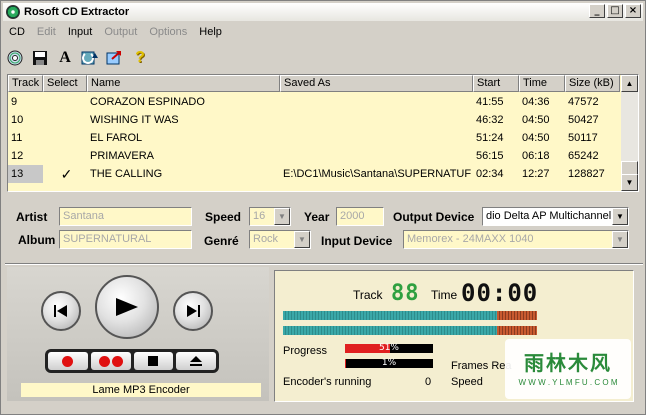 The width and height of the screenshot is (646, 415). I want to click on speed-select: 16 ▼, so click(270, 216).